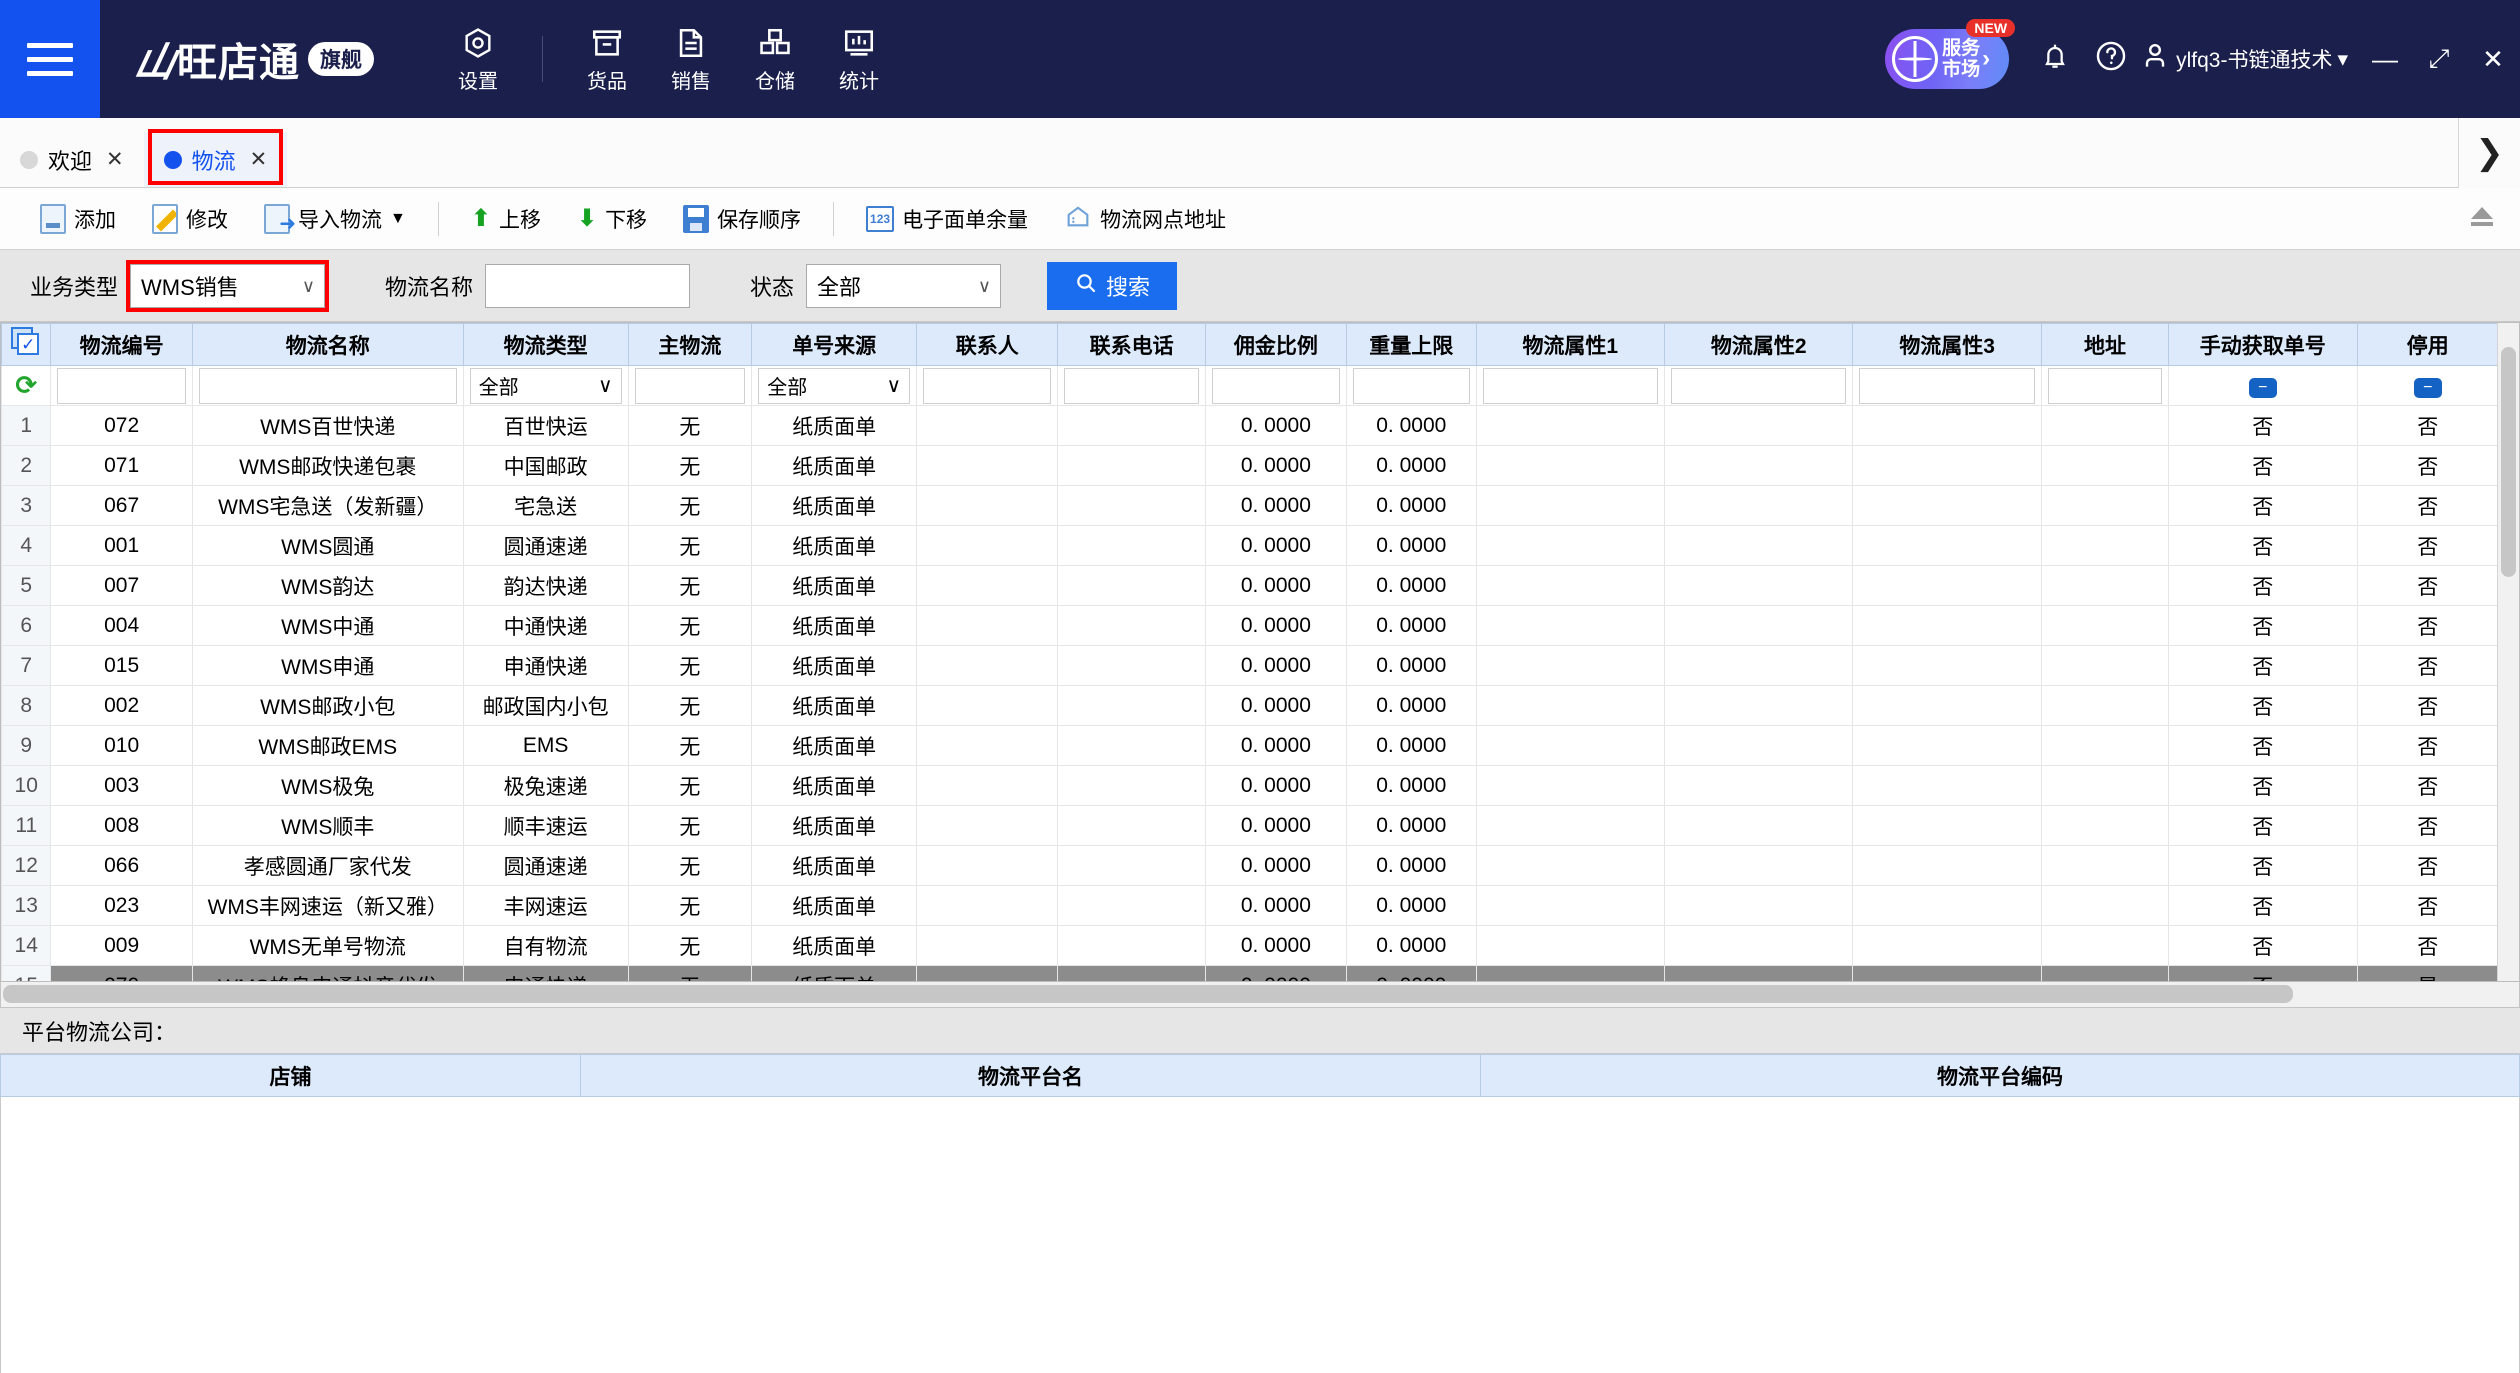 The height and width of the screenshot is (1373, 2520). Describe the element at coordinates (121, 344) in the screenshot. I see `column-header-code: 物流编号` at that location.